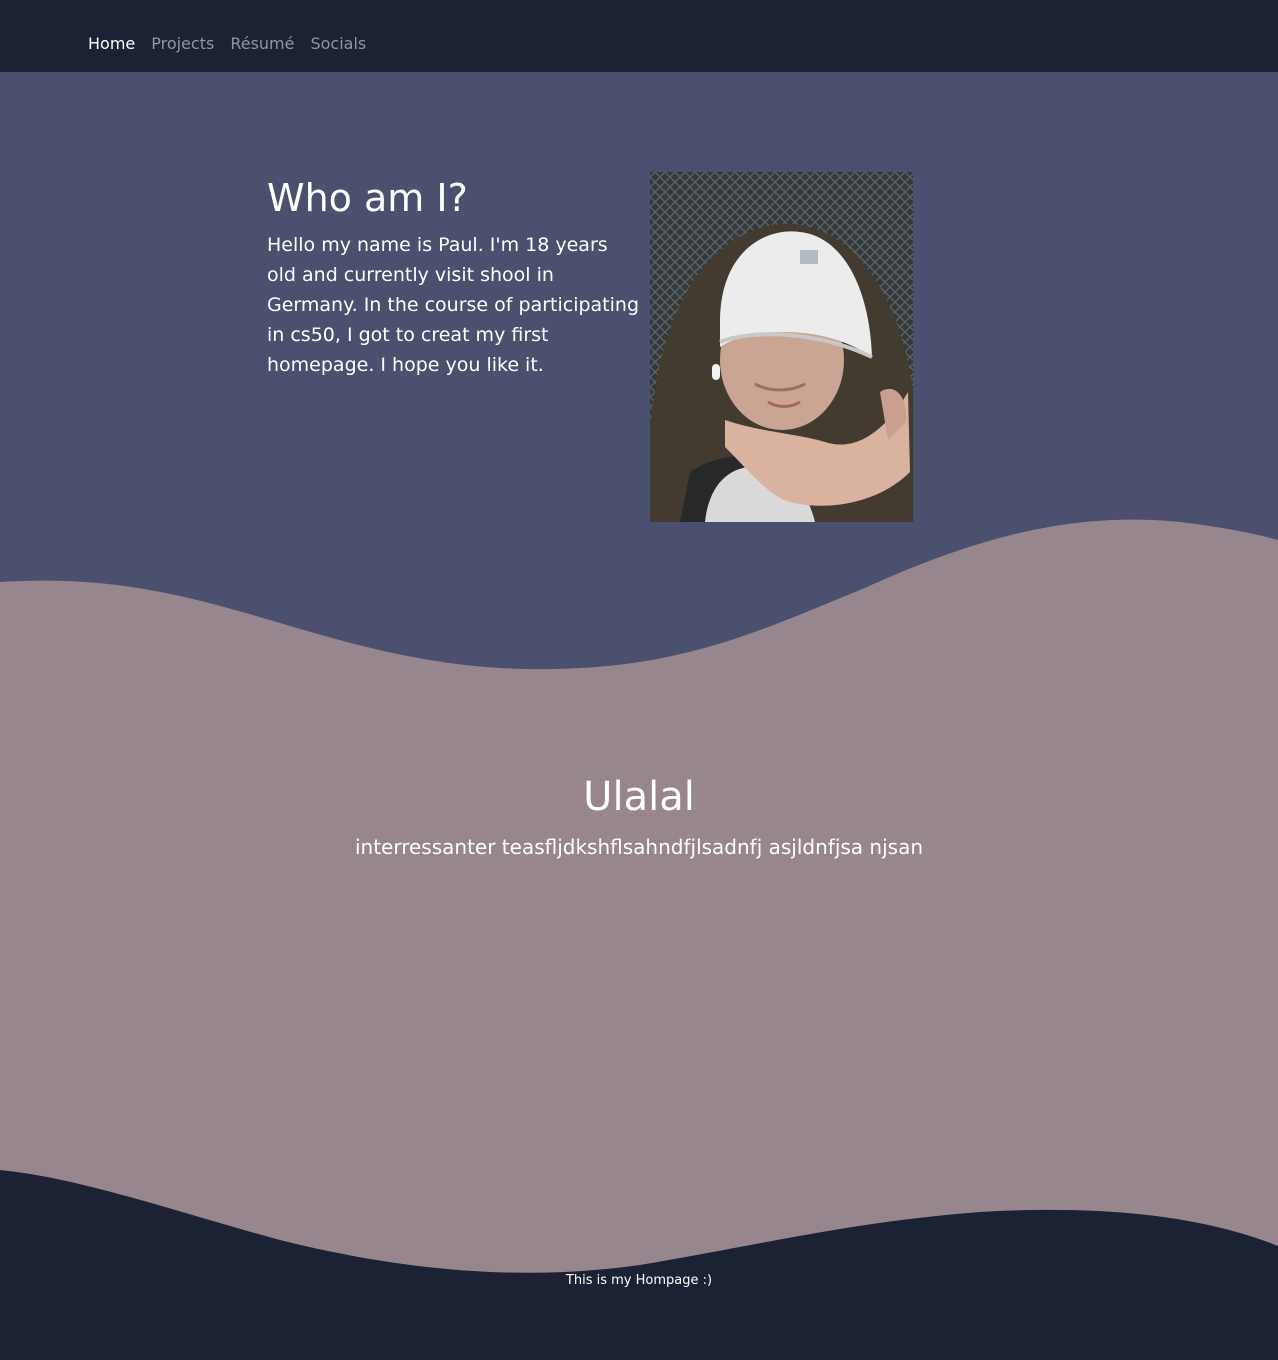  What do you see at coordinates (262, 44) in the screenshot?
I see `nav-item-resume: Résumé` at bounding box center [262, 44].